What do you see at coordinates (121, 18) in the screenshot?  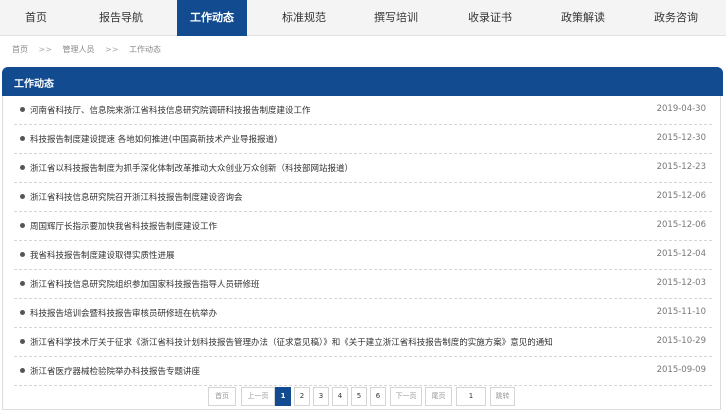 I see `nav-item-report-guide: 报告导航` at bounding box center [121, 18].